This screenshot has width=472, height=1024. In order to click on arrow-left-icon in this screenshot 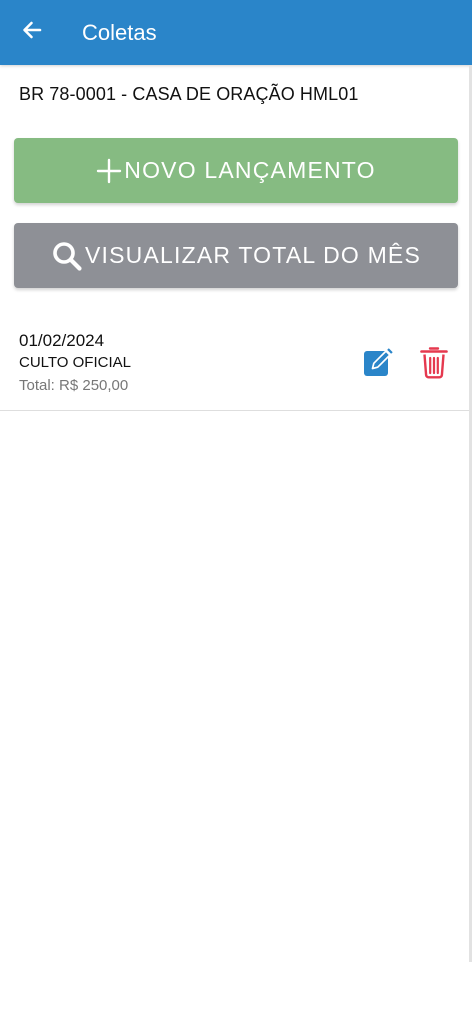, I will do `click(32, 32)`.